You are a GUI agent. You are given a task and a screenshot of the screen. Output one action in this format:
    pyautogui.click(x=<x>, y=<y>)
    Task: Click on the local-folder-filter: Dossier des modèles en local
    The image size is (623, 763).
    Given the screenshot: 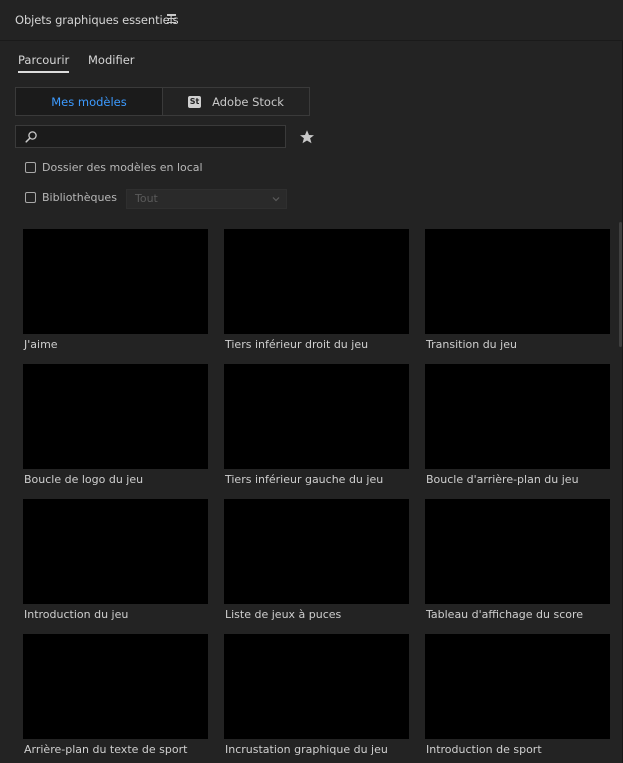 What is the action you would take?
    pyautogui.click(x=114, y=167)
    